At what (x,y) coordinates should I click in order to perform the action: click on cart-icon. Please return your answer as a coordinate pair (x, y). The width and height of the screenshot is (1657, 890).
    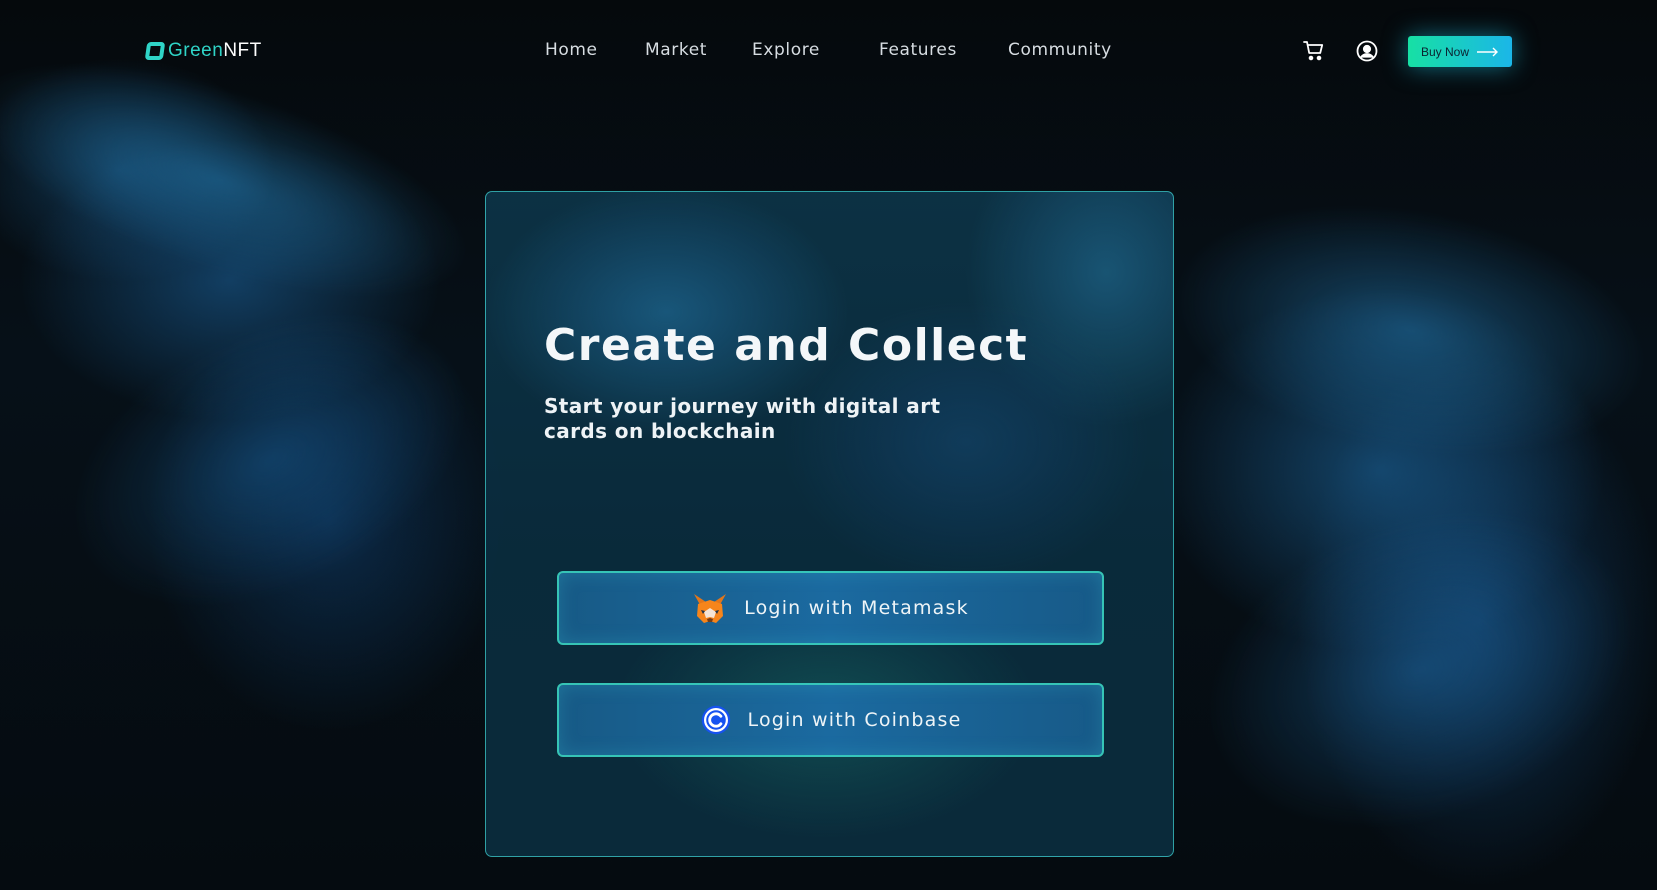
    Looking at the image, I should click on (1314, 51).